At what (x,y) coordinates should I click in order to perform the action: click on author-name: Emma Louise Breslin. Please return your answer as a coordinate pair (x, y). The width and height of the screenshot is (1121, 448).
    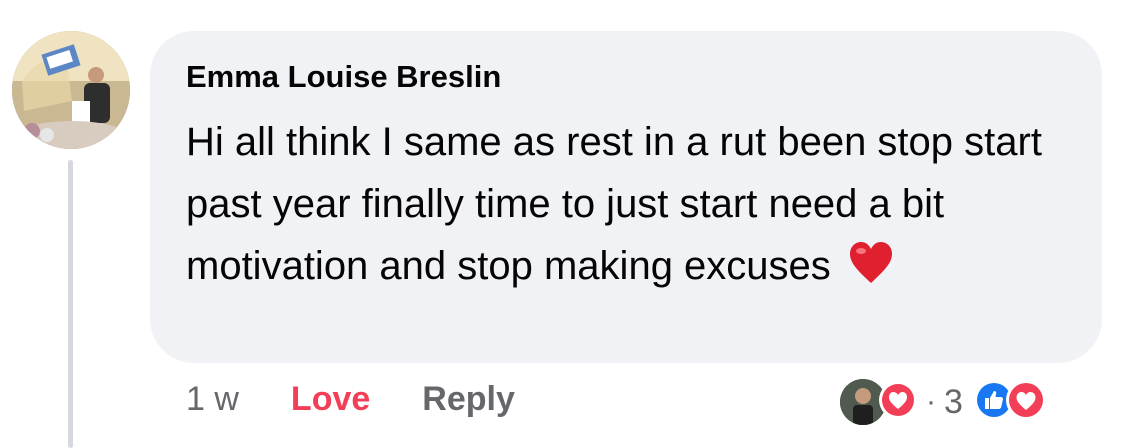
    Looking at the image, I should click on (343, 77).